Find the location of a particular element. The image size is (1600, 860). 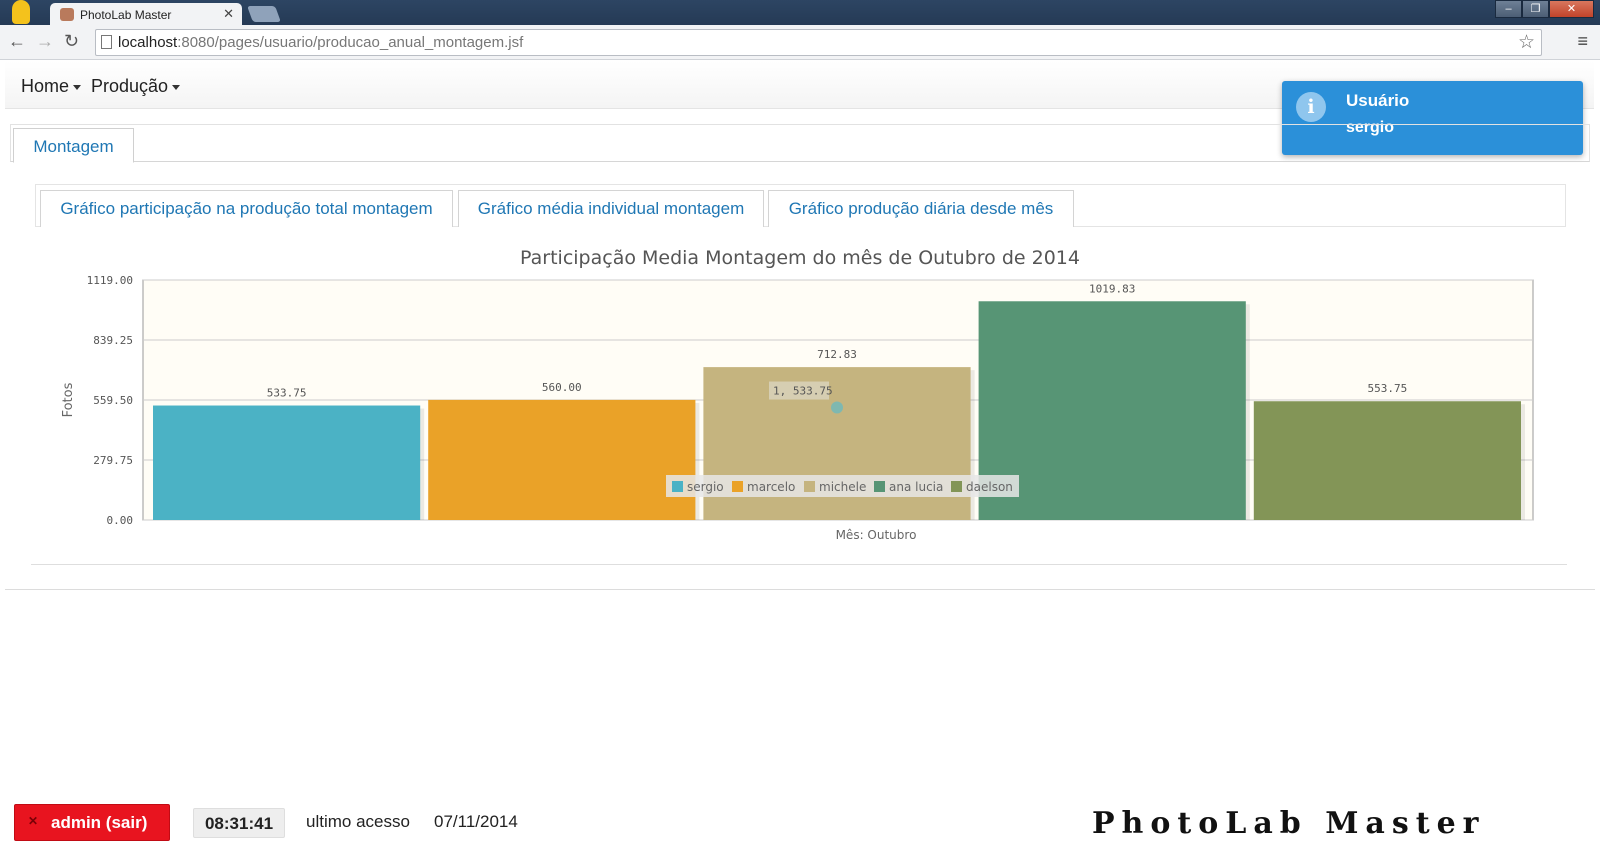

menu-home: Home is located at coordinates (51, 86).